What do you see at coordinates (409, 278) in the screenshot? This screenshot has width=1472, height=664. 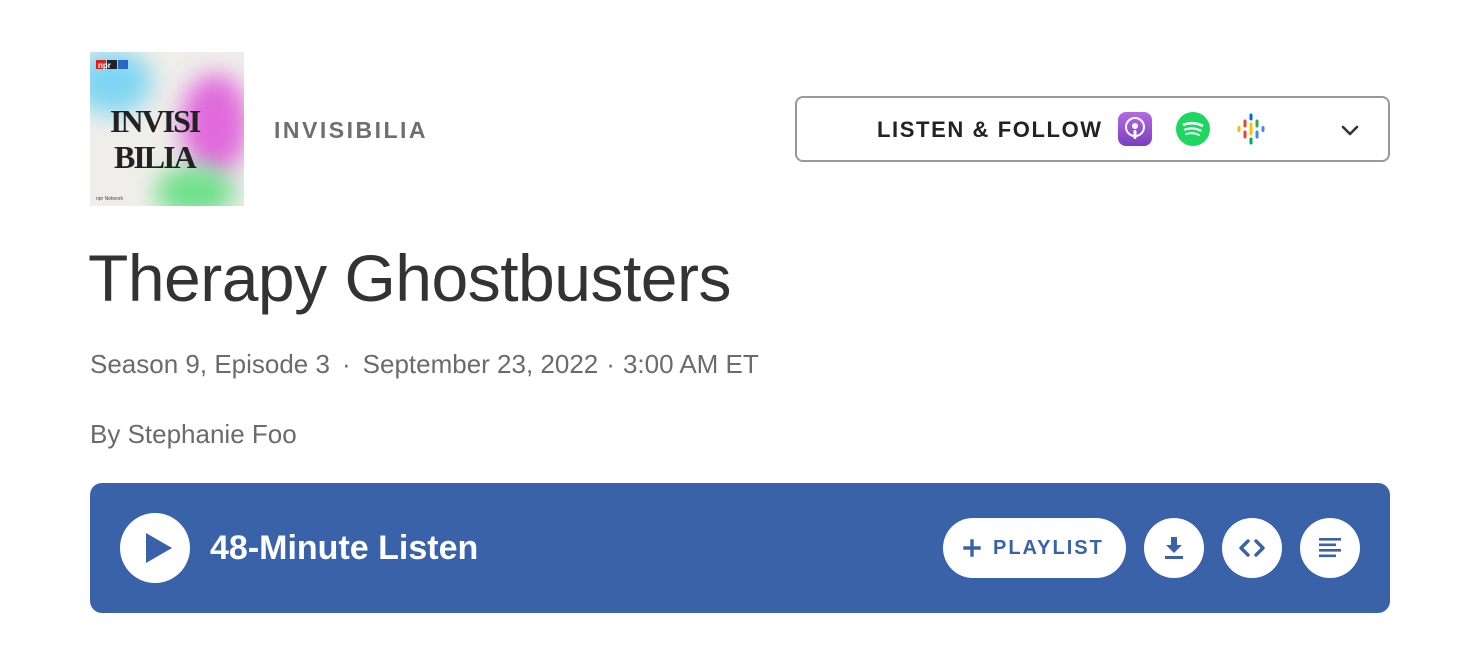 I see `episode-title: Therapy Ghostbusters` at bounding box center [409, 278].